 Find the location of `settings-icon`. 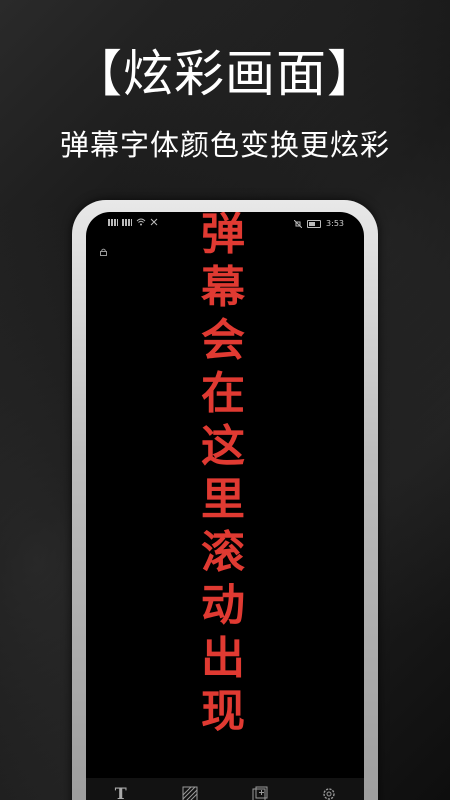

settings-icon is located at coordinates (329, 794).